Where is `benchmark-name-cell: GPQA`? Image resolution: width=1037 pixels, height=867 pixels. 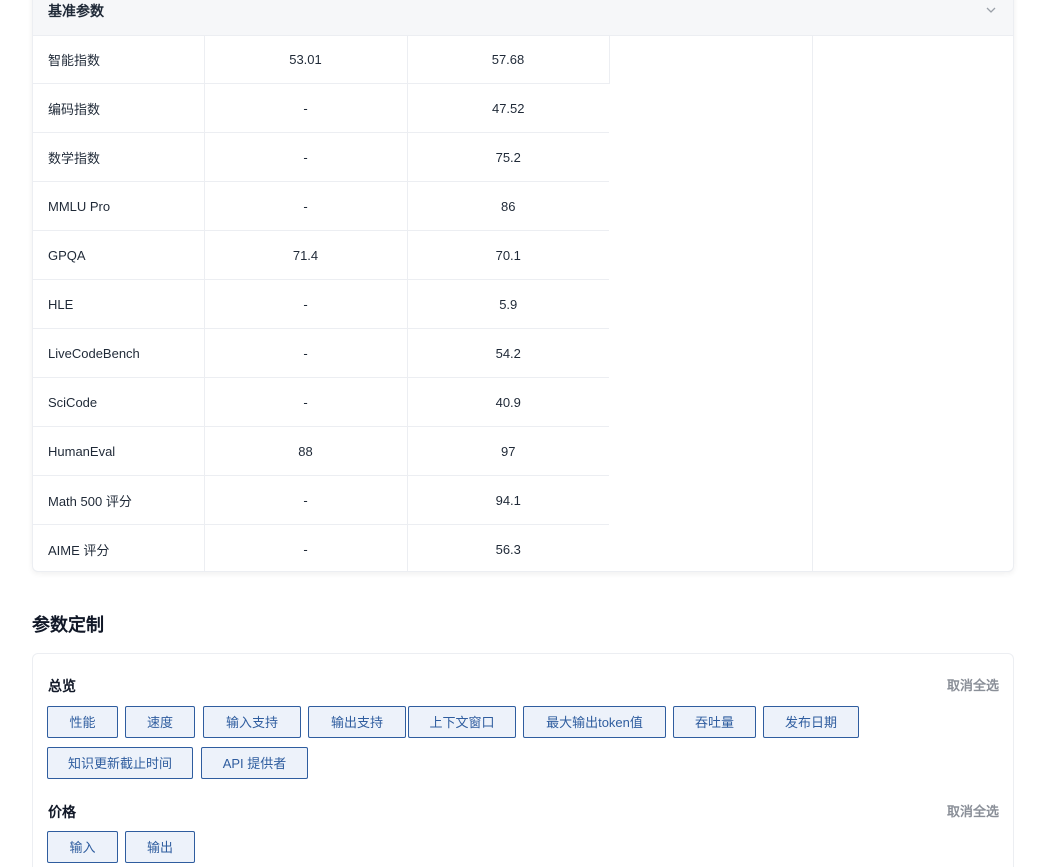
benchmark-name-cell: GPQA is located at coordinates (119, 255).